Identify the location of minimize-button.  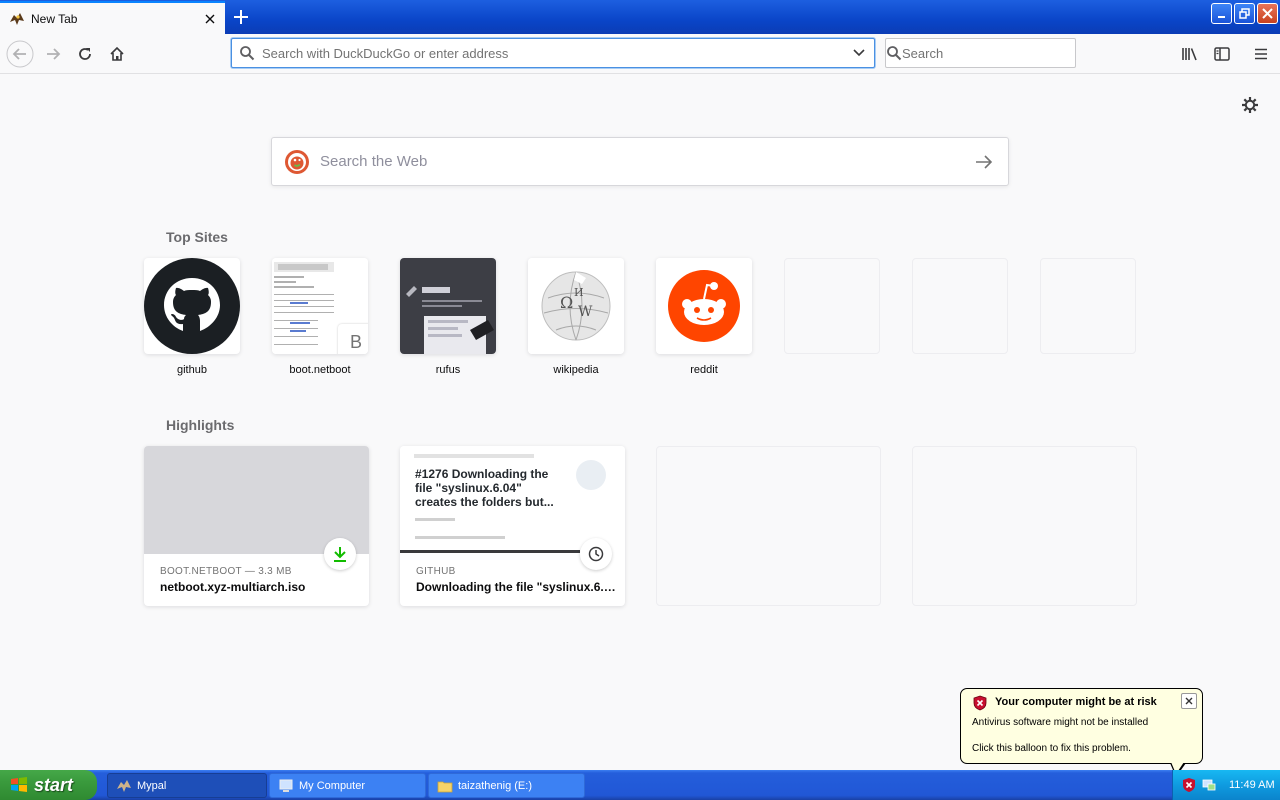
(1221, 13).